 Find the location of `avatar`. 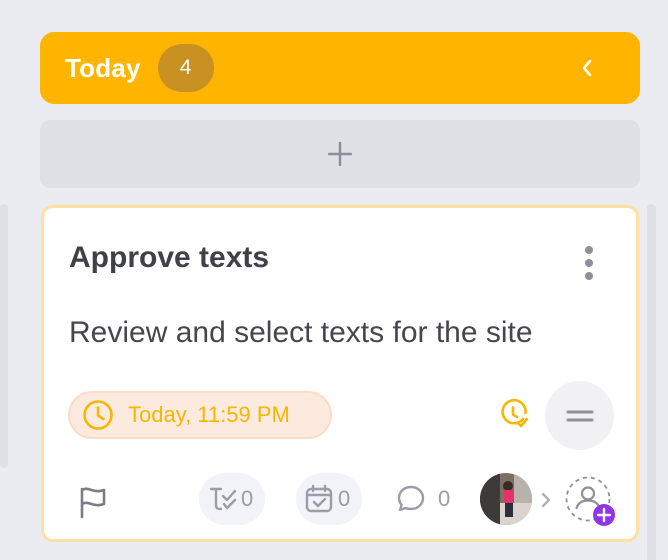

avatar is located at coordinates (506, 499).